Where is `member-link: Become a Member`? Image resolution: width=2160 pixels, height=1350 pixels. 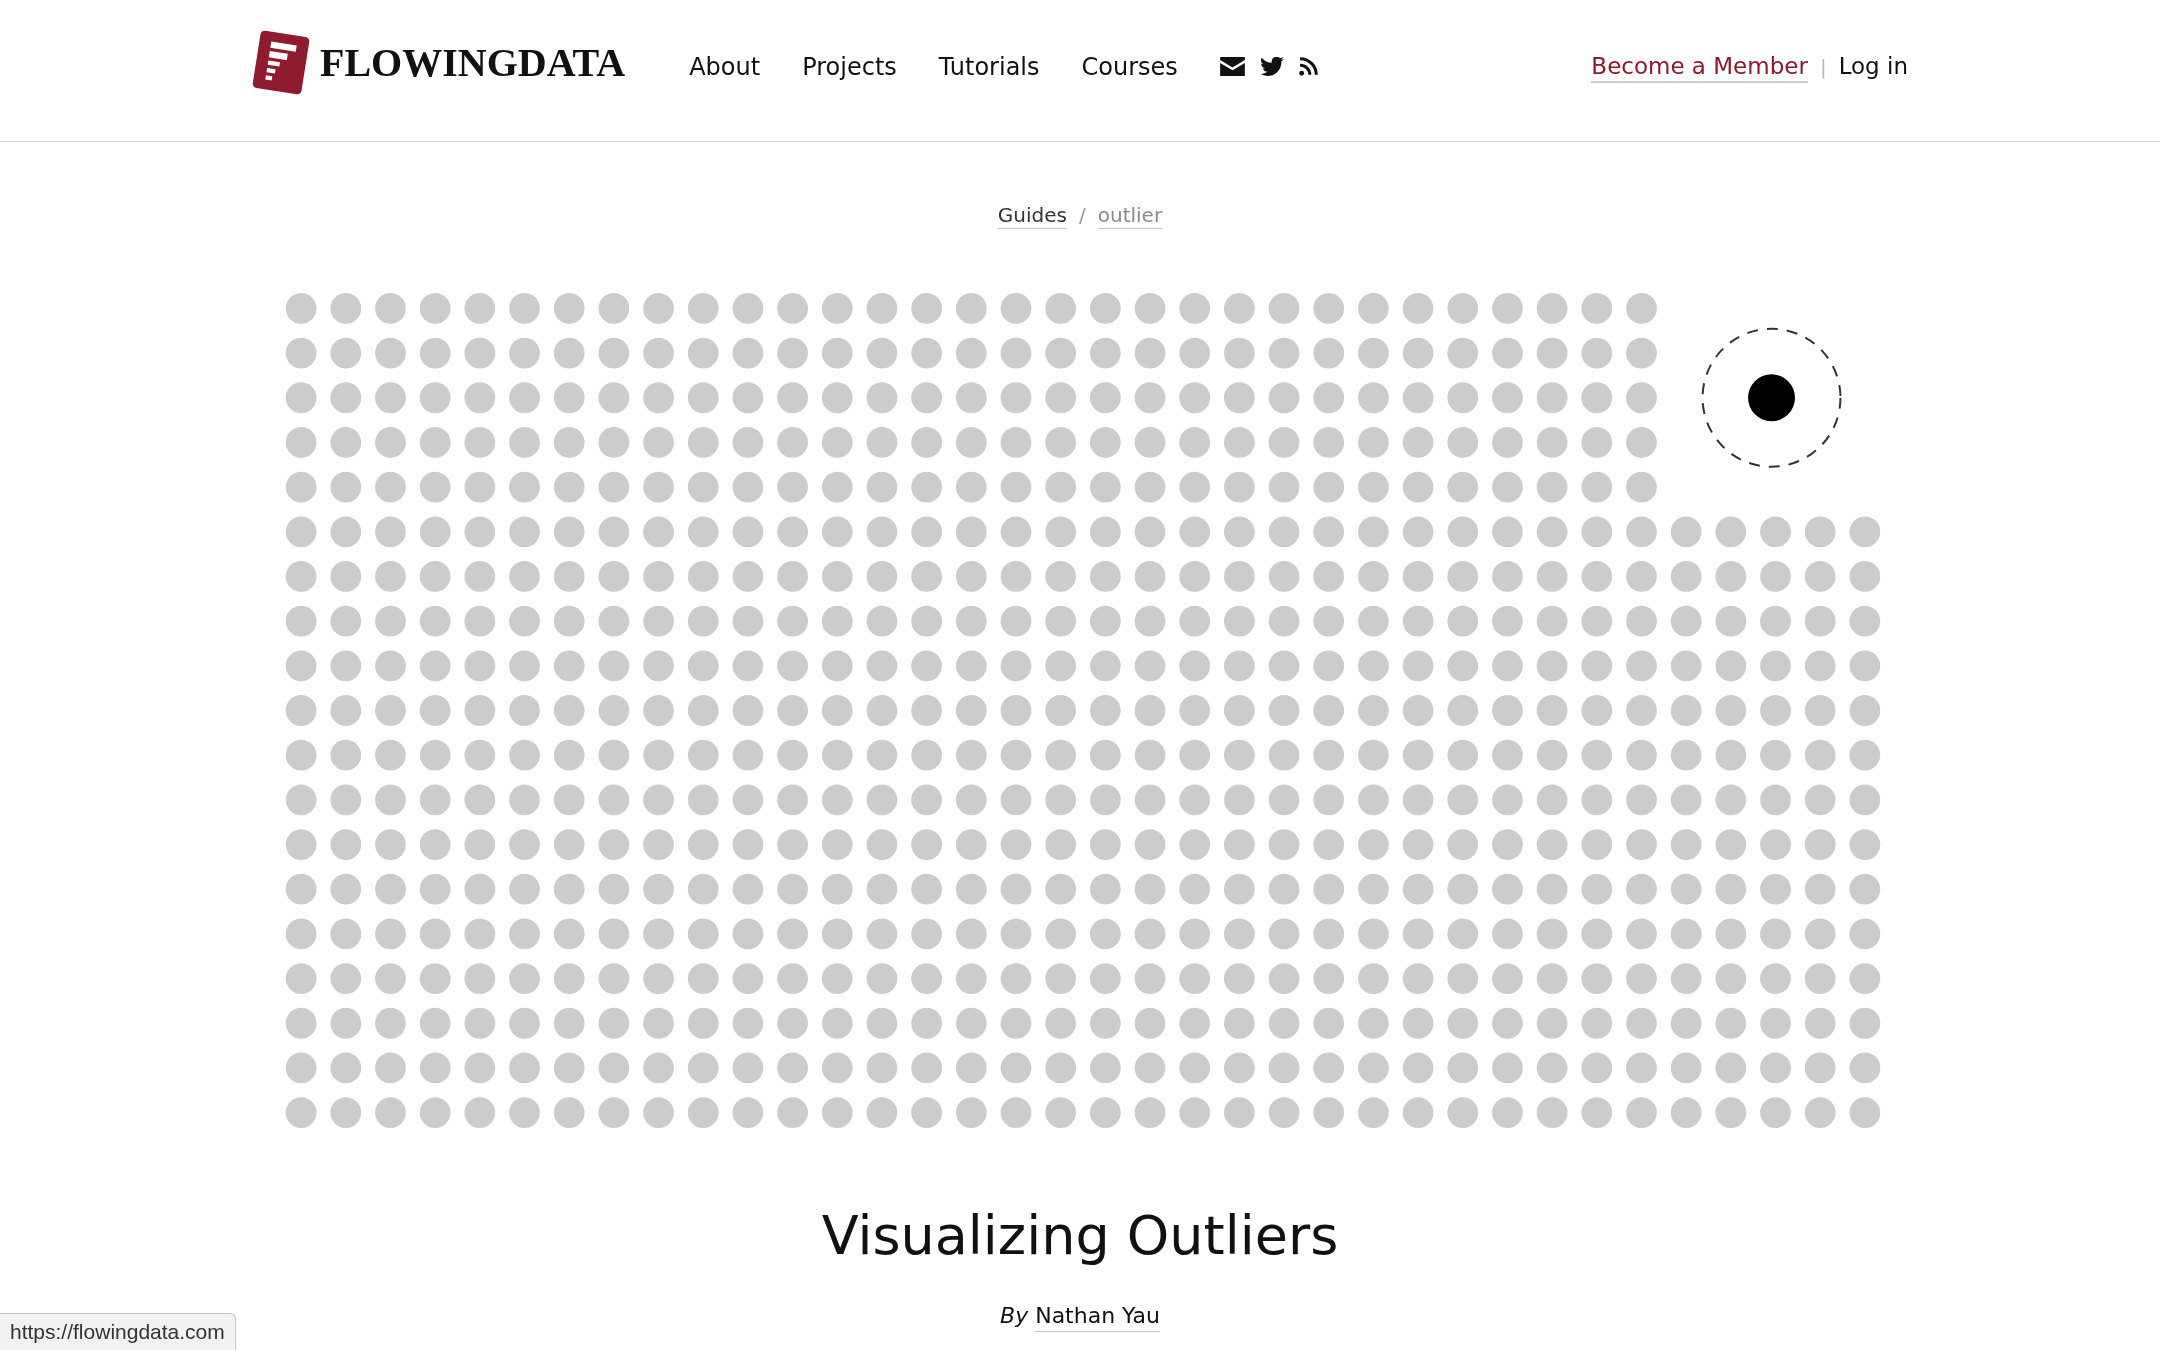
member-link: Become a Member is located at coordinates (1699, 66).